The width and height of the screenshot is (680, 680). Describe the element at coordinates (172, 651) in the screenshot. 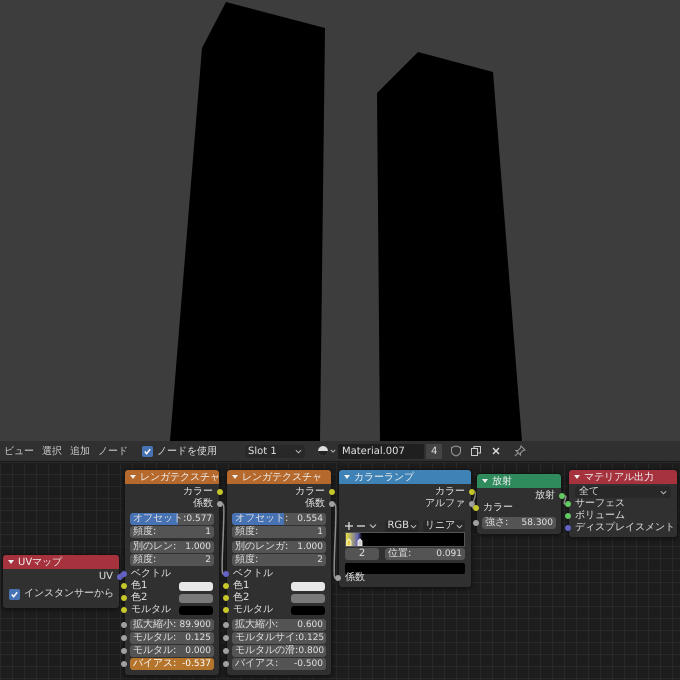

I see `number-field: モルタル: 0.000` at that location.